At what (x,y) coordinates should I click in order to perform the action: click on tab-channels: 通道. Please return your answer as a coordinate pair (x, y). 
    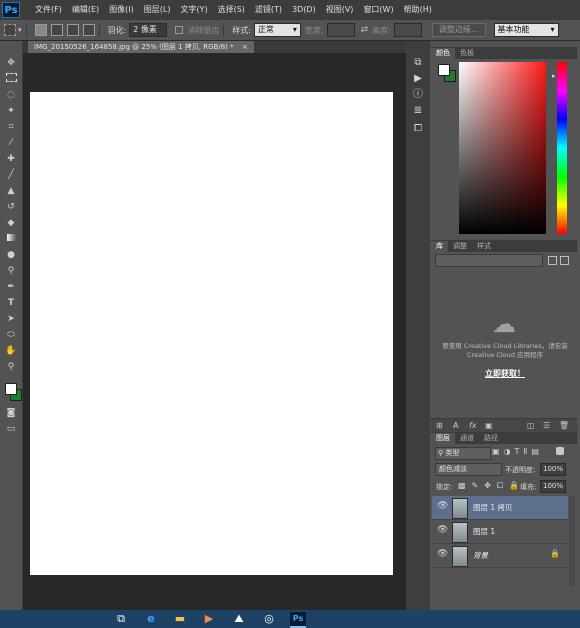
    Looking at the image, I should click on (467, 438).